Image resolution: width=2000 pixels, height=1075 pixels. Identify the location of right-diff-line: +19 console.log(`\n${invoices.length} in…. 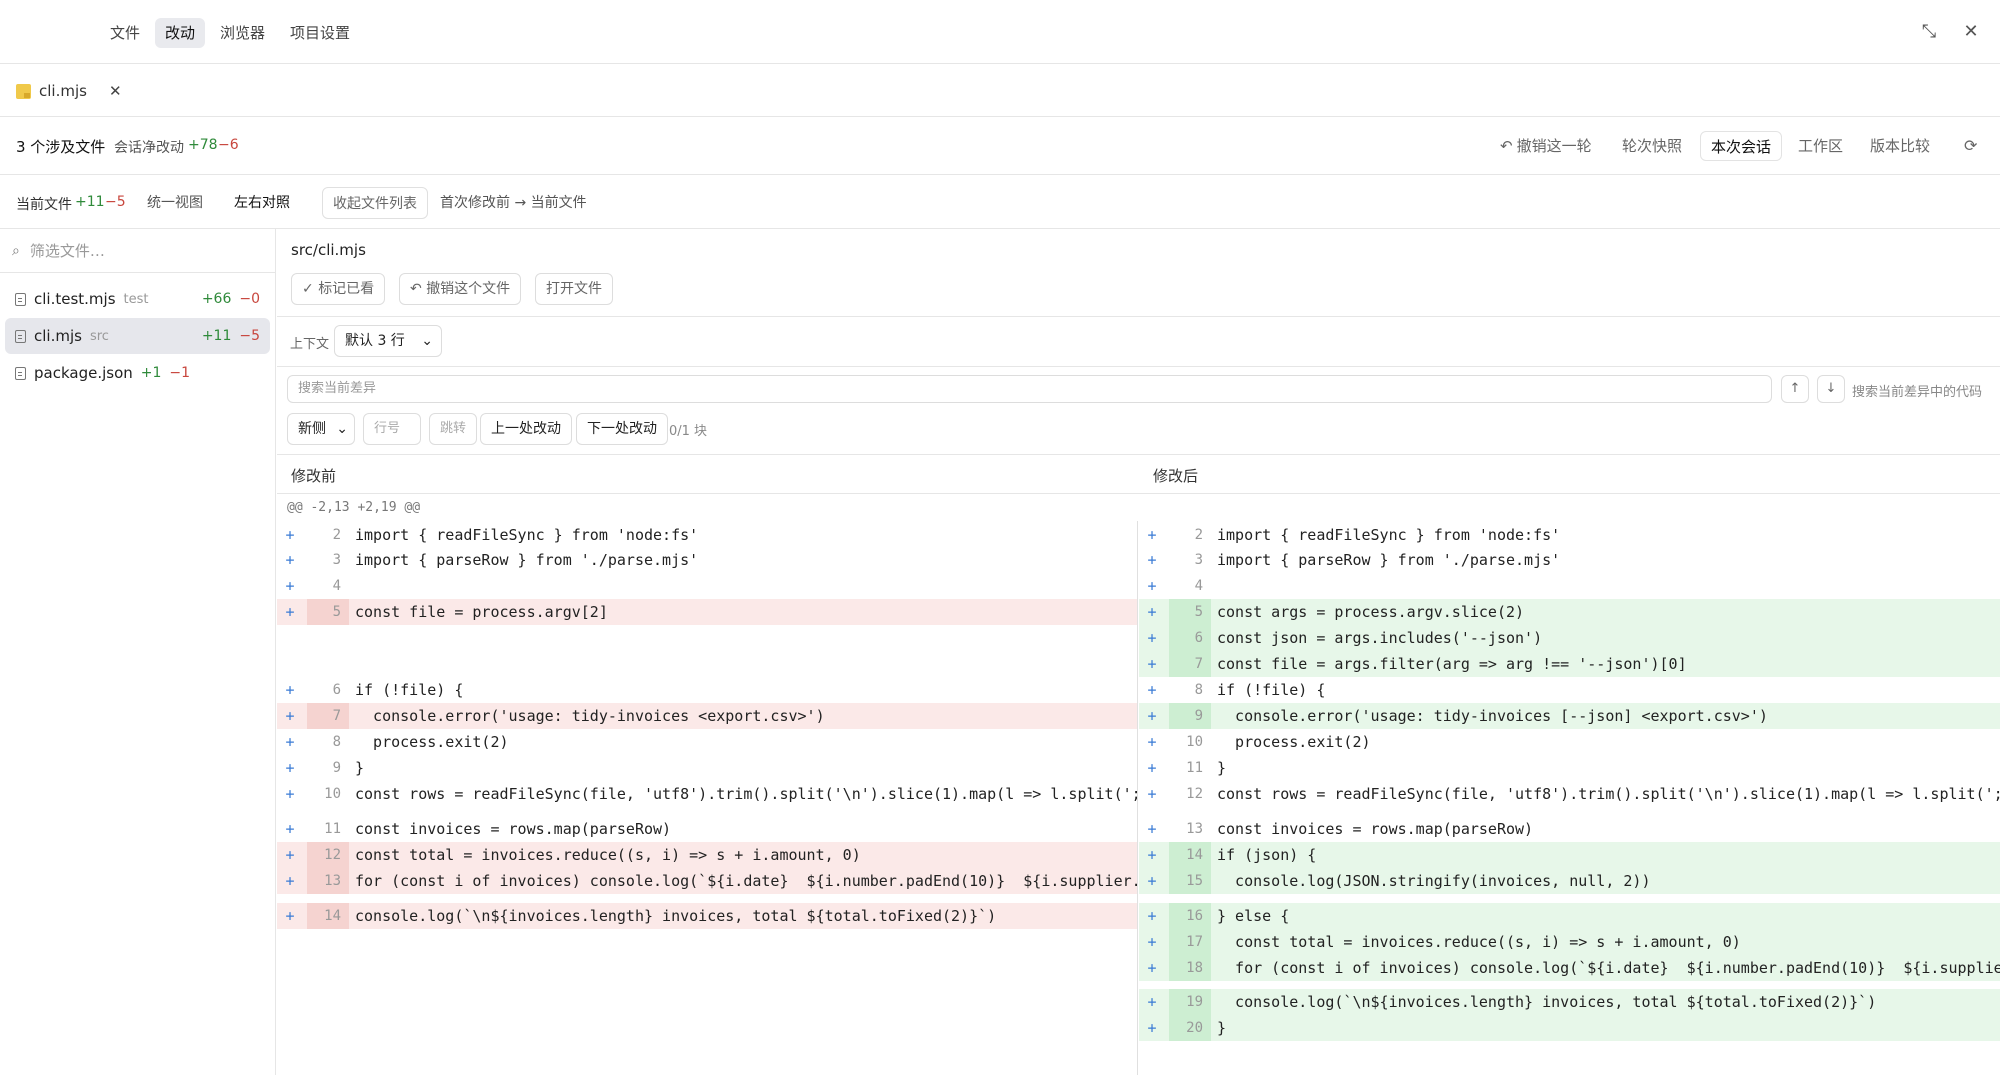
(1569, 1002).